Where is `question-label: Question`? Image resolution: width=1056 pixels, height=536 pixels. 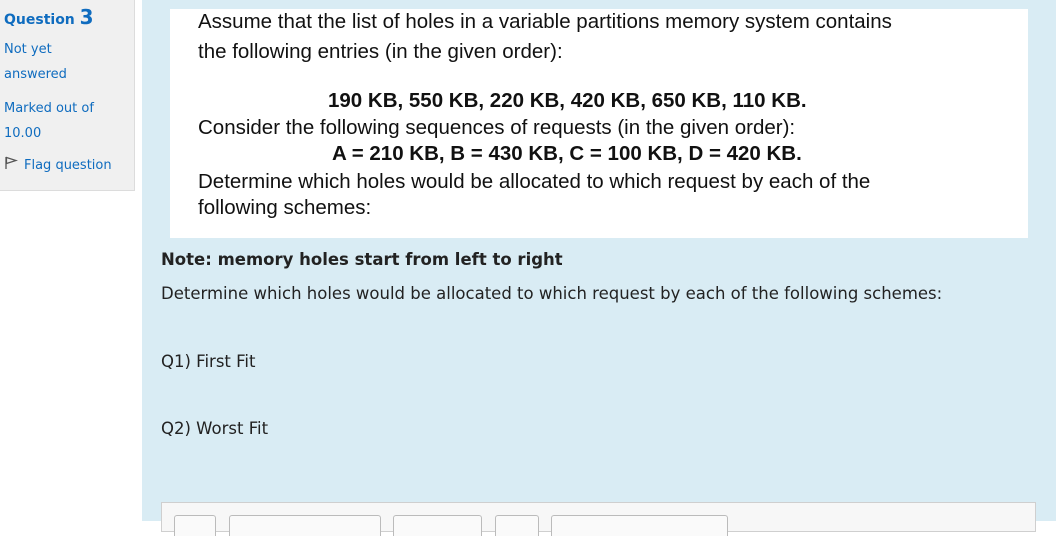
question-label: Question is located at coordinates (39, 20).